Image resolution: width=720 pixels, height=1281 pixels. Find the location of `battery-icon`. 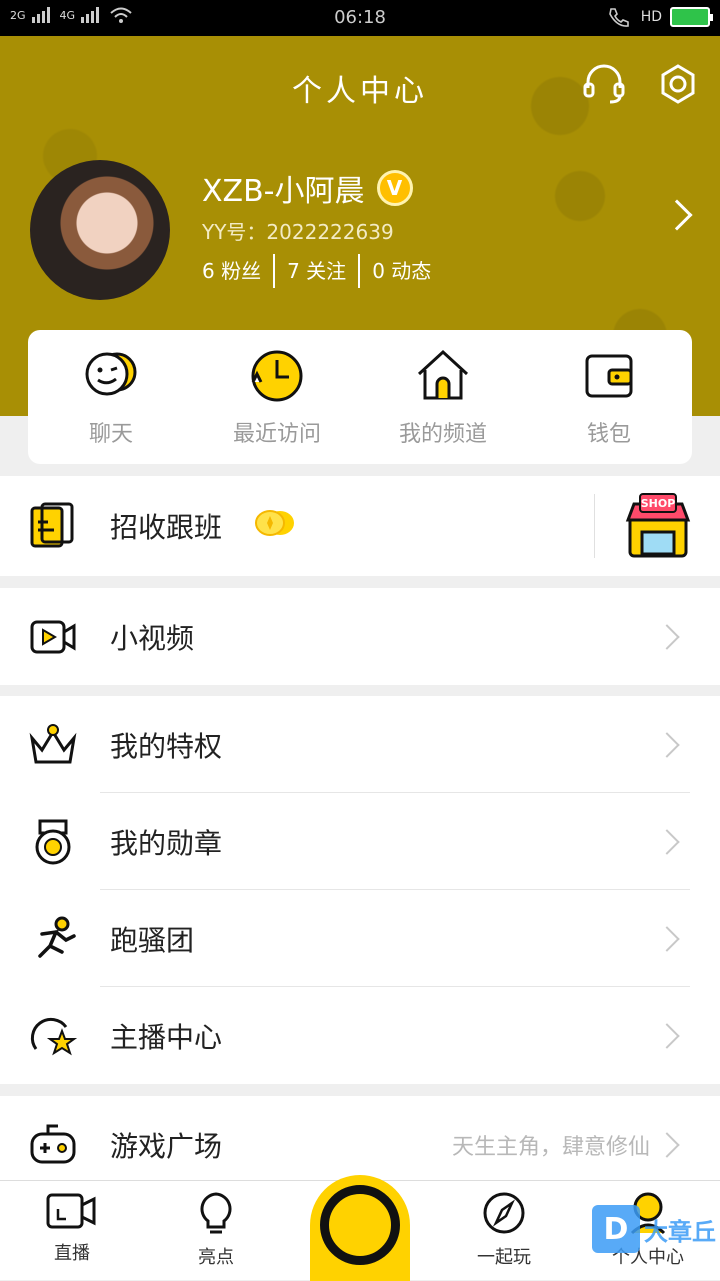

battery-icon is located at coordinates (691, 17).